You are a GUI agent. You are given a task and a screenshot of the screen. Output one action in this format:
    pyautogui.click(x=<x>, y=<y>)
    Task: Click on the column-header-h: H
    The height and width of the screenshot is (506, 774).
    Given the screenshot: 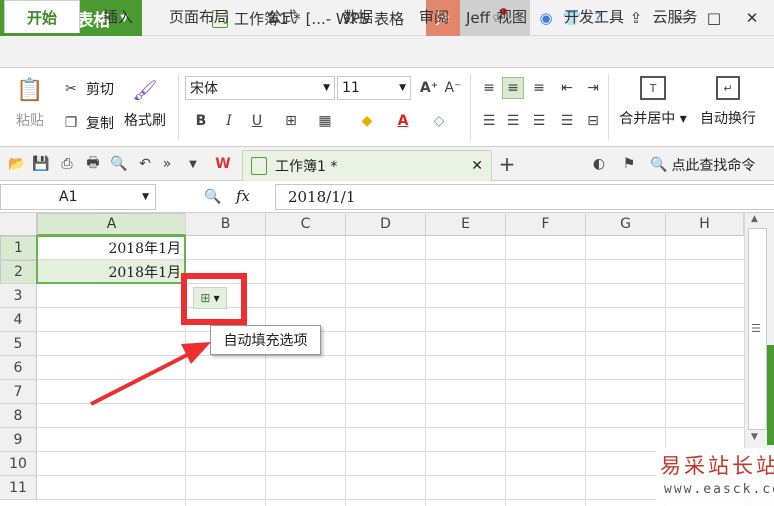 What is the action you would take?
    pyautogui.click(x=705, y=224)
    